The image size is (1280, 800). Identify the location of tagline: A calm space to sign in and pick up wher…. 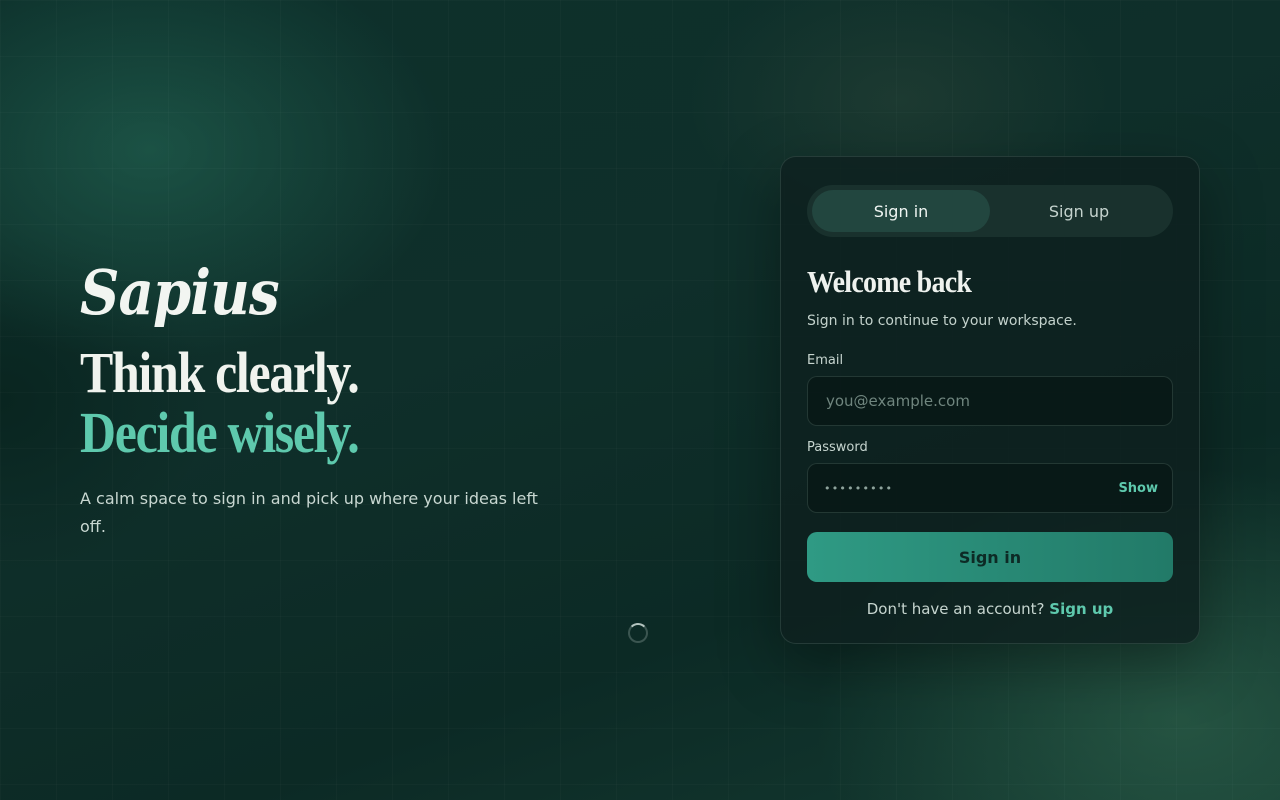
(309, 512).